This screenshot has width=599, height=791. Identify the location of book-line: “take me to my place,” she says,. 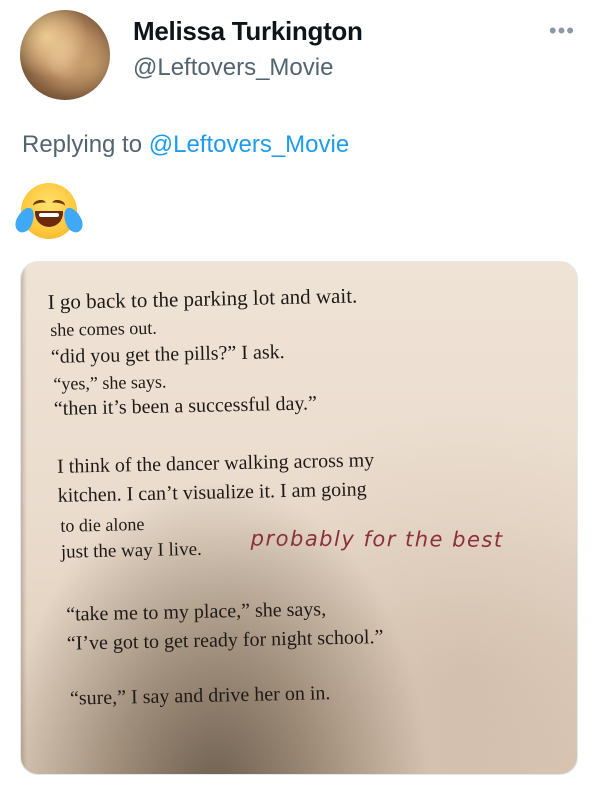
(196, 612).